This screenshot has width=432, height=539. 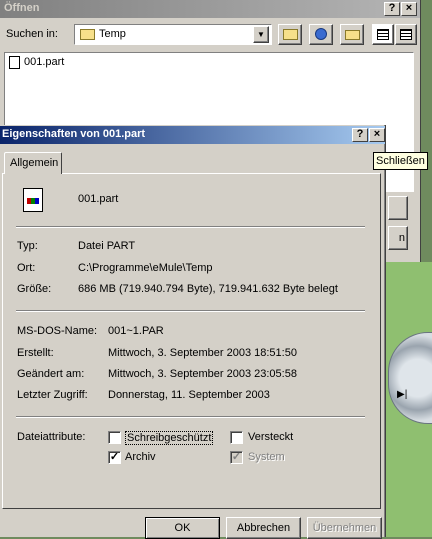 I want to click on system-label: System, so click(x=266, y=457).